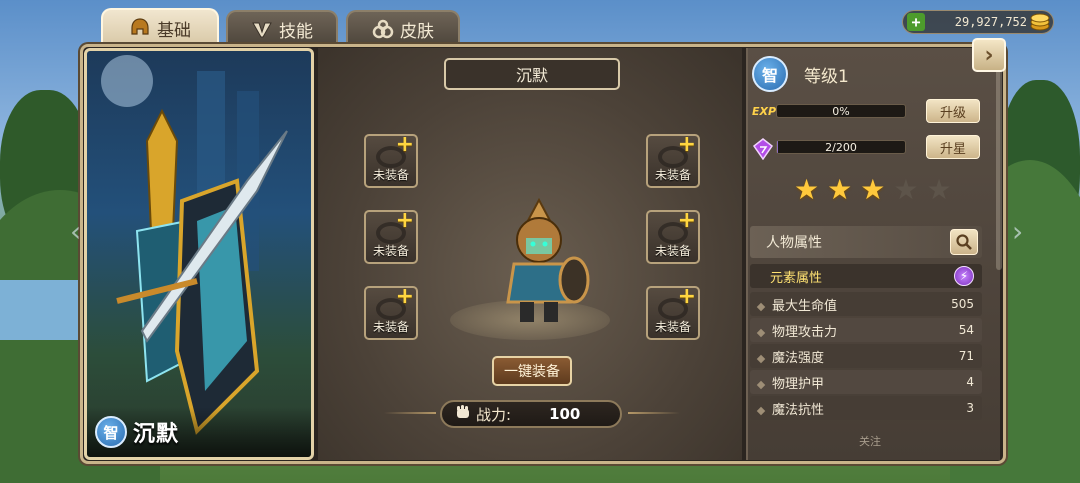  I want to click on tab-label: 技能, so click(296, 31).